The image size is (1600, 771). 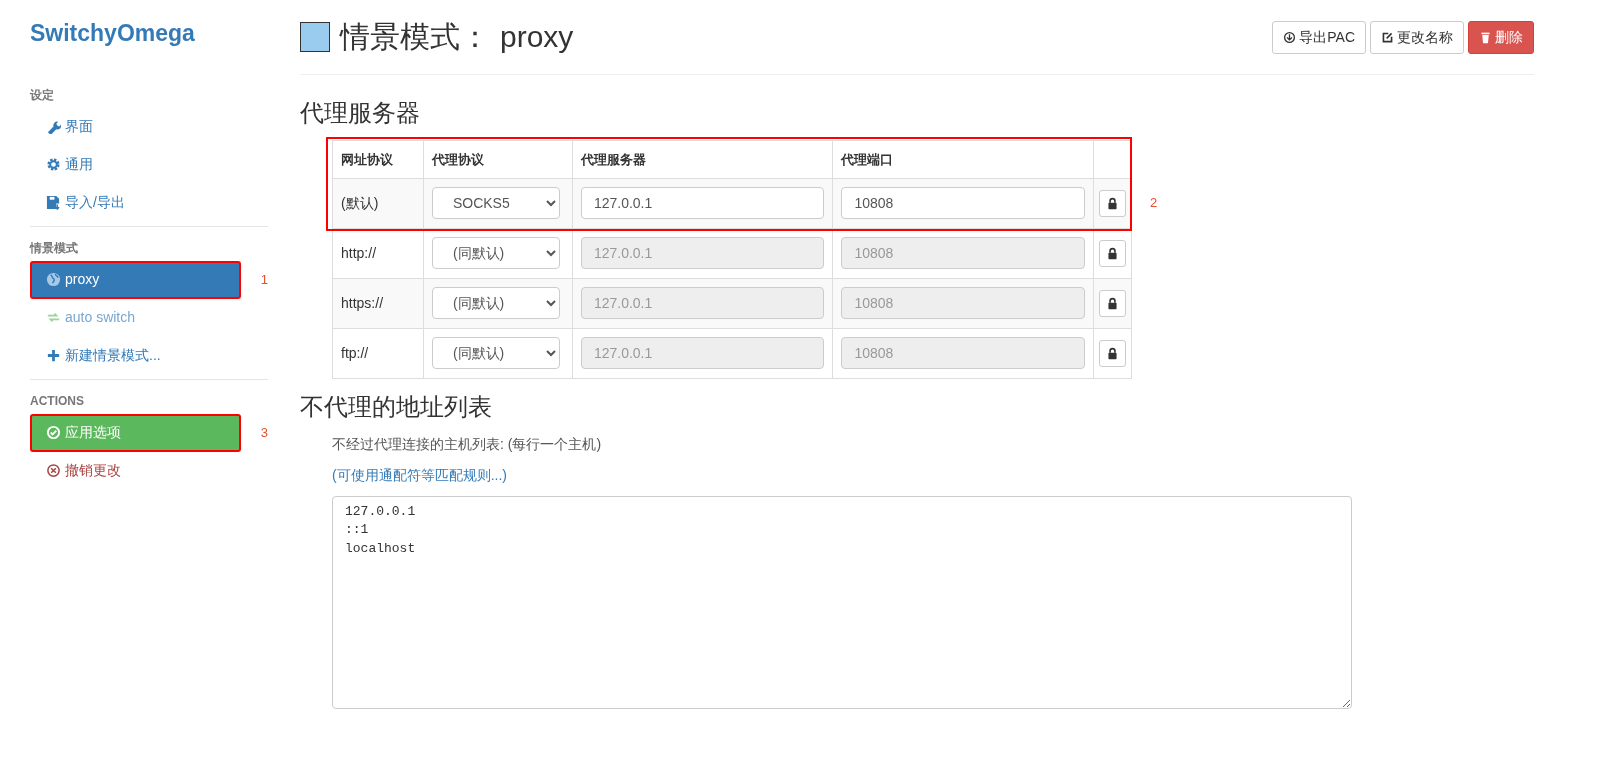 What do you see at coordinates (702, 203) in the screenshot?
I see `server-input: 127.0.0.1` at bounding box center [702, 203].